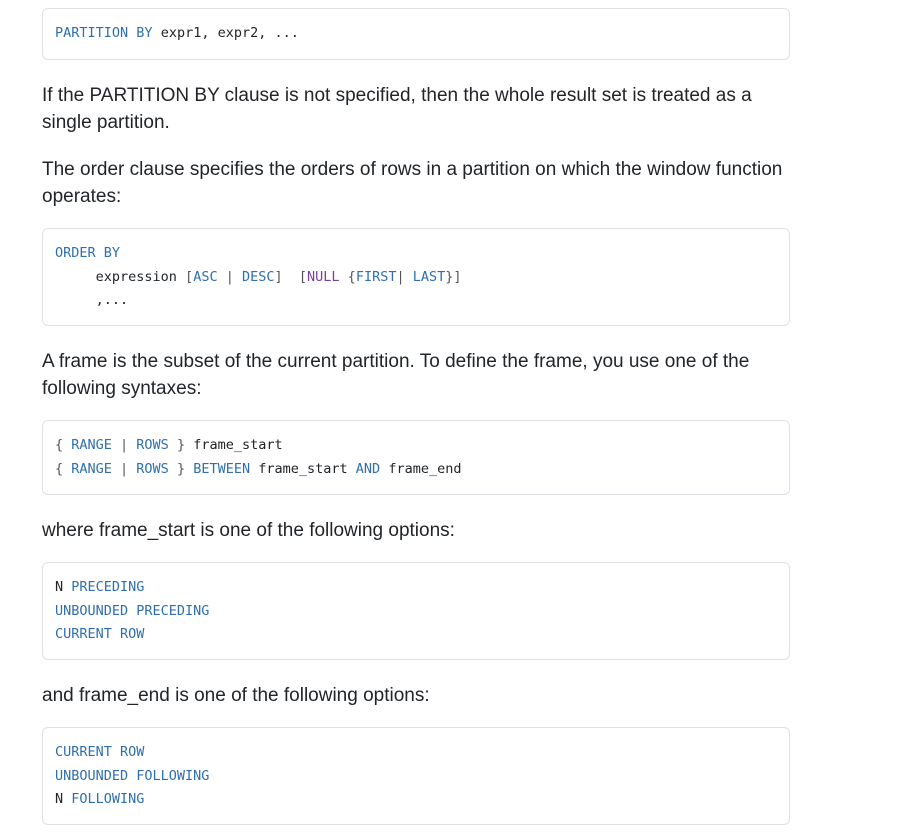  Describe the element at coordinates (132, 775) in the screenshot. I see `code-keyword: UNBOUNDED FOLLOWING` at that location.